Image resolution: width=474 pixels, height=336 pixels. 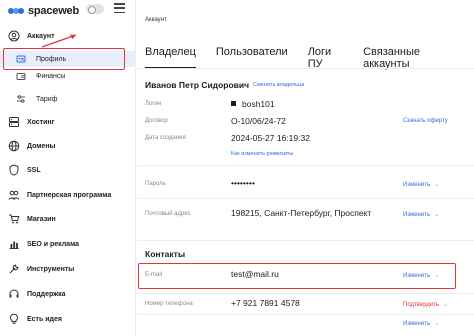 I want to click on password-label: Пароль, so click(x=155, y=184).